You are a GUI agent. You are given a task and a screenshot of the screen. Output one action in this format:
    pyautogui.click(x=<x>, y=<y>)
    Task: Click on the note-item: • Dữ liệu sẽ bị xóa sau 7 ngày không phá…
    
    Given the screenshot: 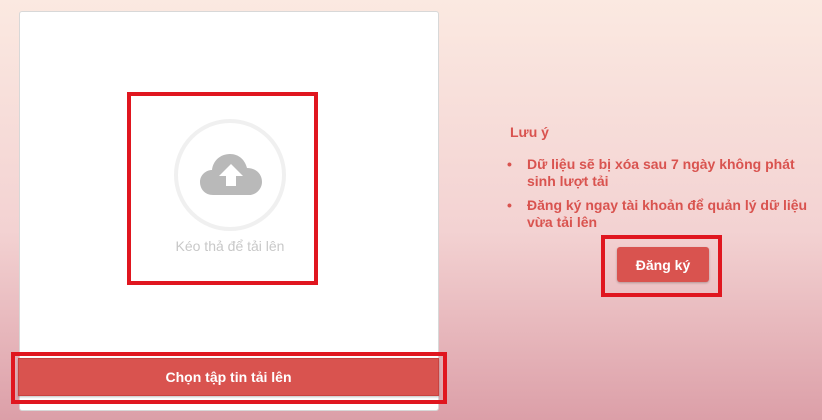 What is the action you would take?
    pyautogui.click(x=662, y=173)
    